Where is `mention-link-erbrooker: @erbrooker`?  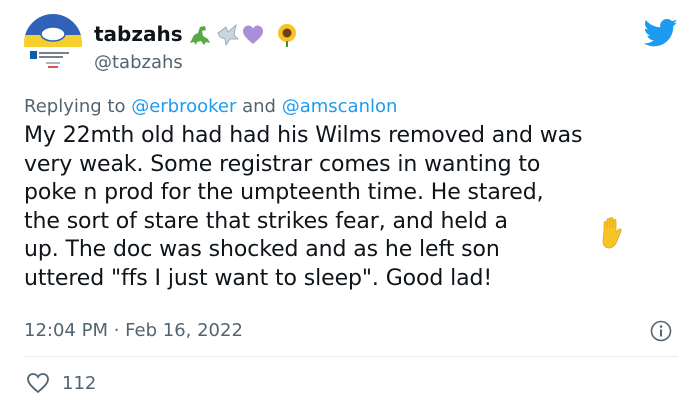 mention-link-erbrooker: @erbrooker is located at coordinates (183, 106).